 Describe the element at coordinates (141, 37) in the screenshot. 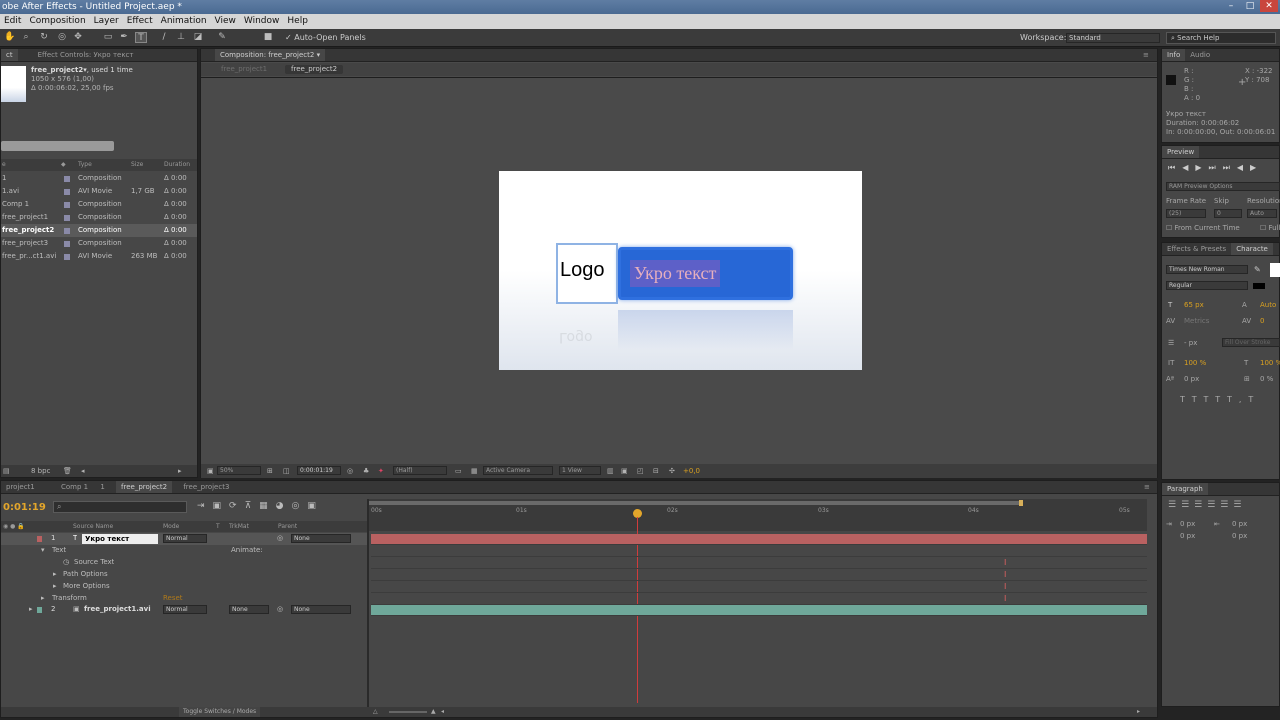

I see `type-tool-icon: T` at that location.